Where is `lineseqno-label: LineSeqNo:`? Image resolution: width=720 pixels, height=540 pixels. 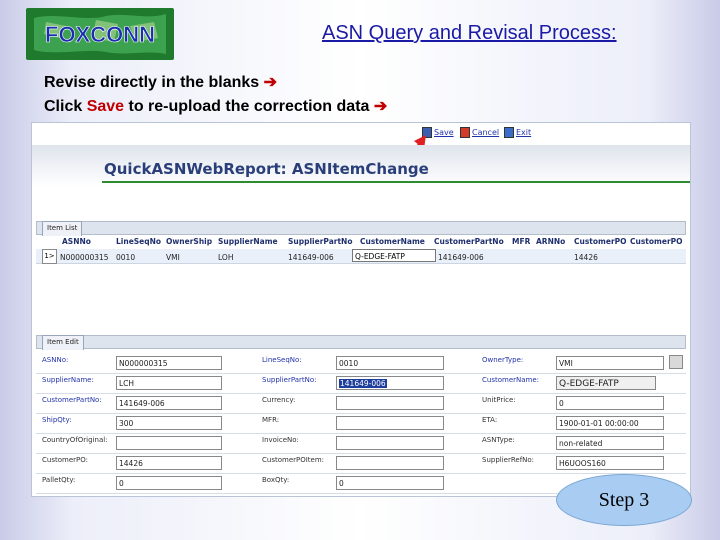
lineseqno-label: LineSeqNo: is located at coordinates (282, 360).